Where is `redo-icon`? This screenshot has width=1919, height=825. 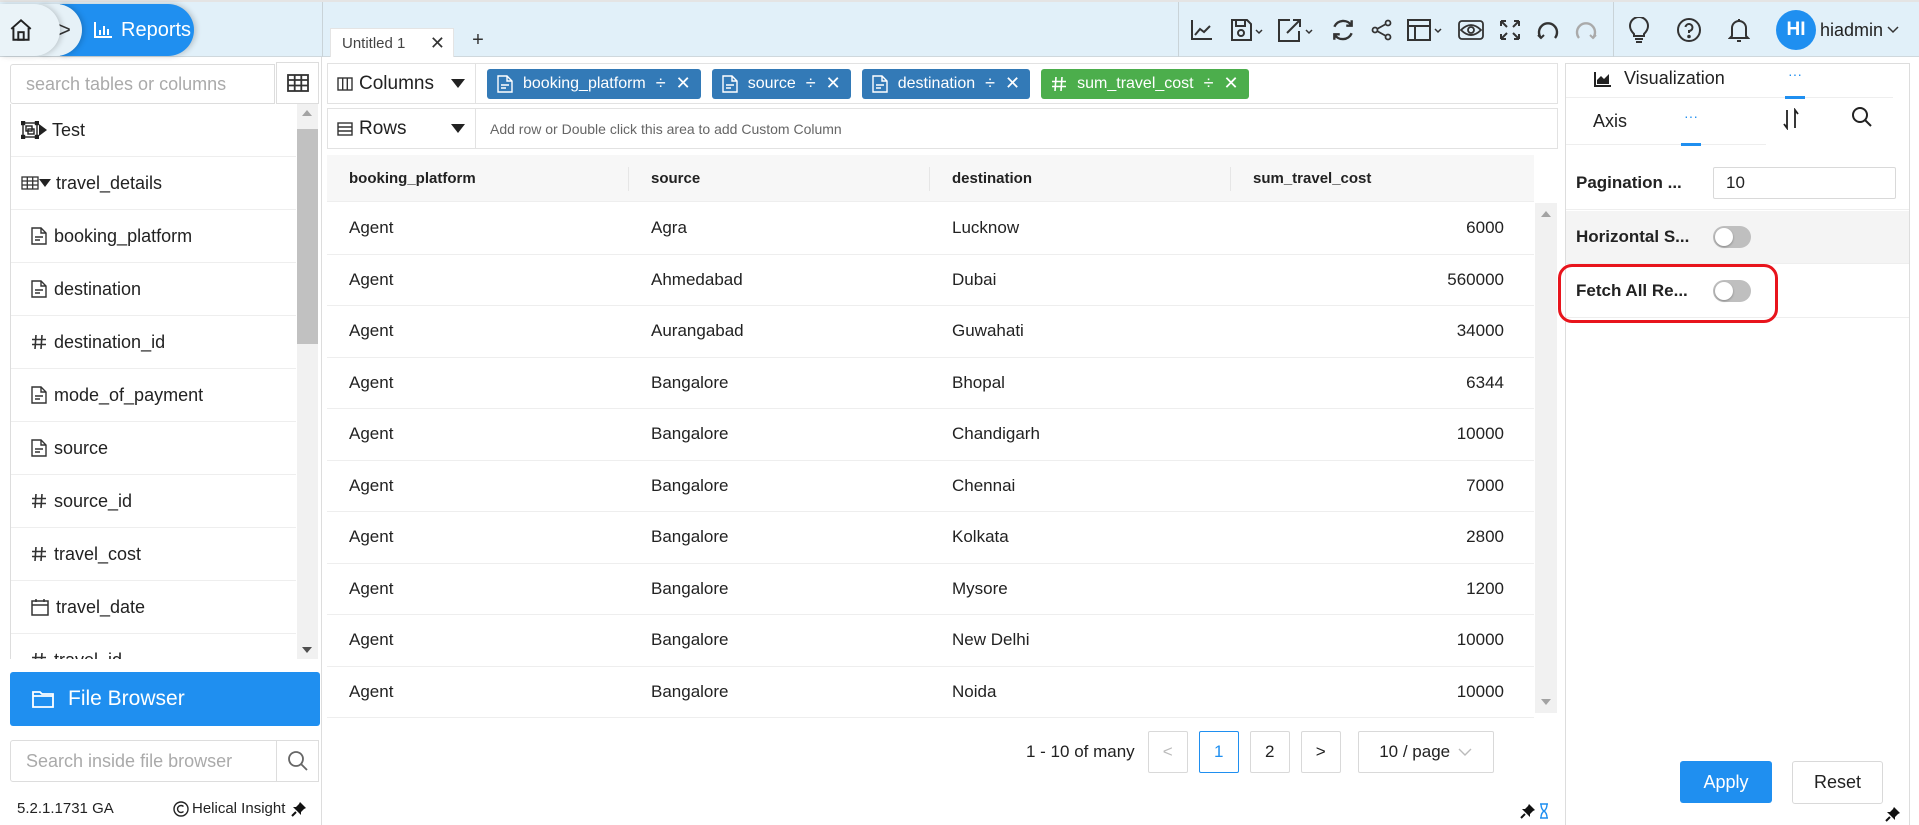
redo-icon is located at coordinates (1586, 29).